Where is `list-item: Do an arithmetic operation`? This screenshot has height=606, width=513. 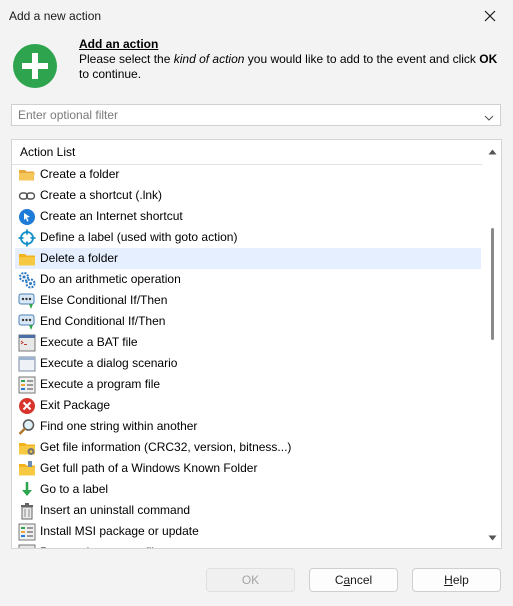
list-item: Do an arithmetic operation is located at coordinates (248, 279).